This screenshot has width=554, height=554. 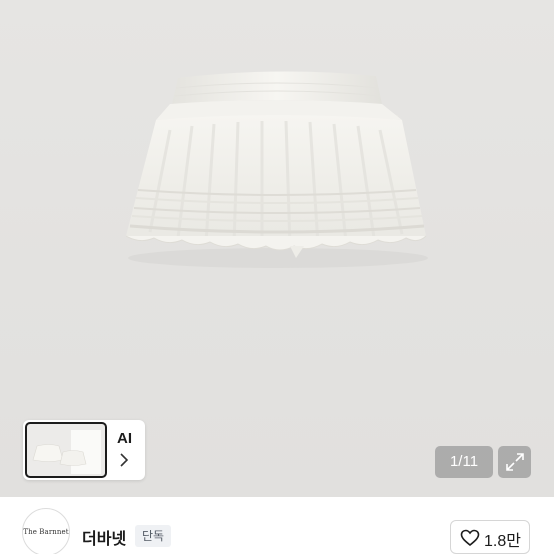 I want to click on exclusive-badge: 단독, so click(x=153, y=536).